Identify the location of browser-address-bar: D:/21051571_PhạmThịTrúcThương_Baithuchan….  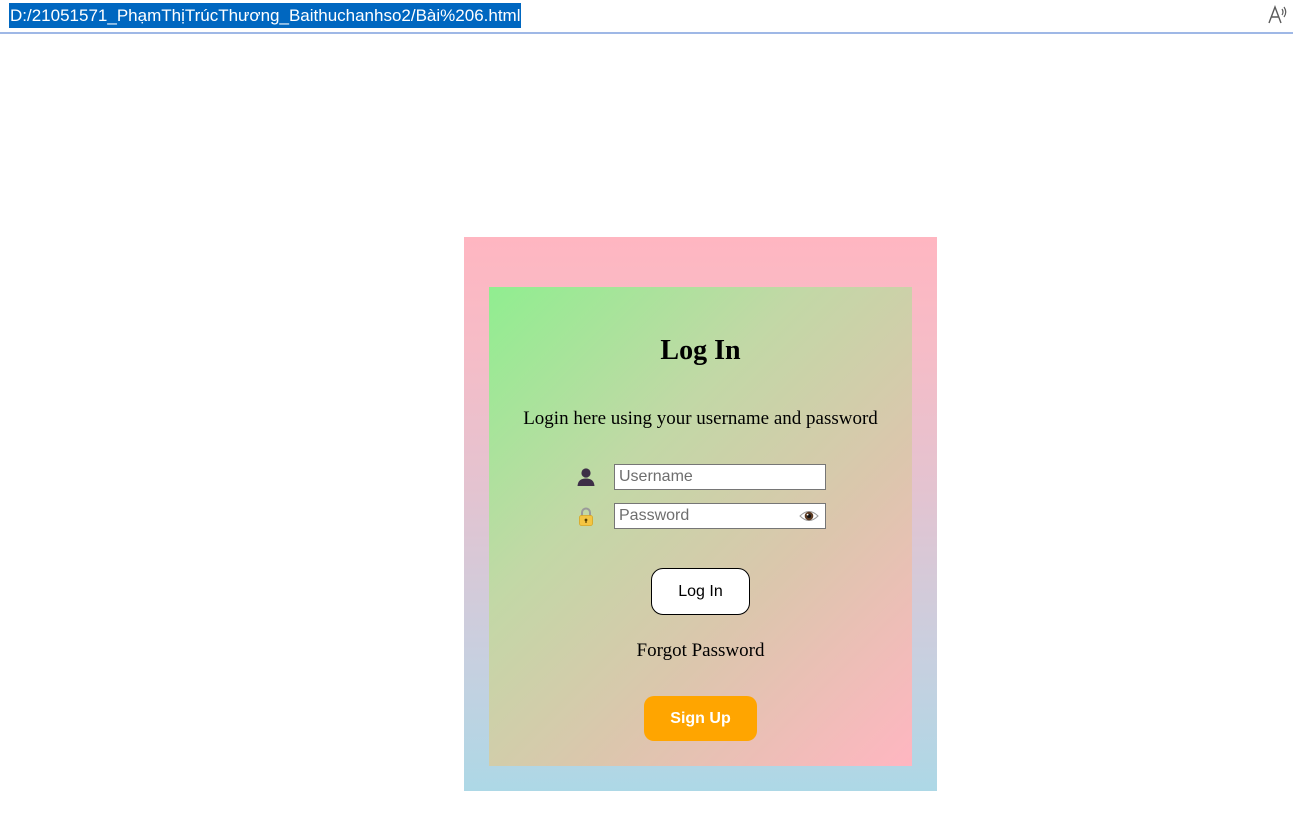
(646, 17).